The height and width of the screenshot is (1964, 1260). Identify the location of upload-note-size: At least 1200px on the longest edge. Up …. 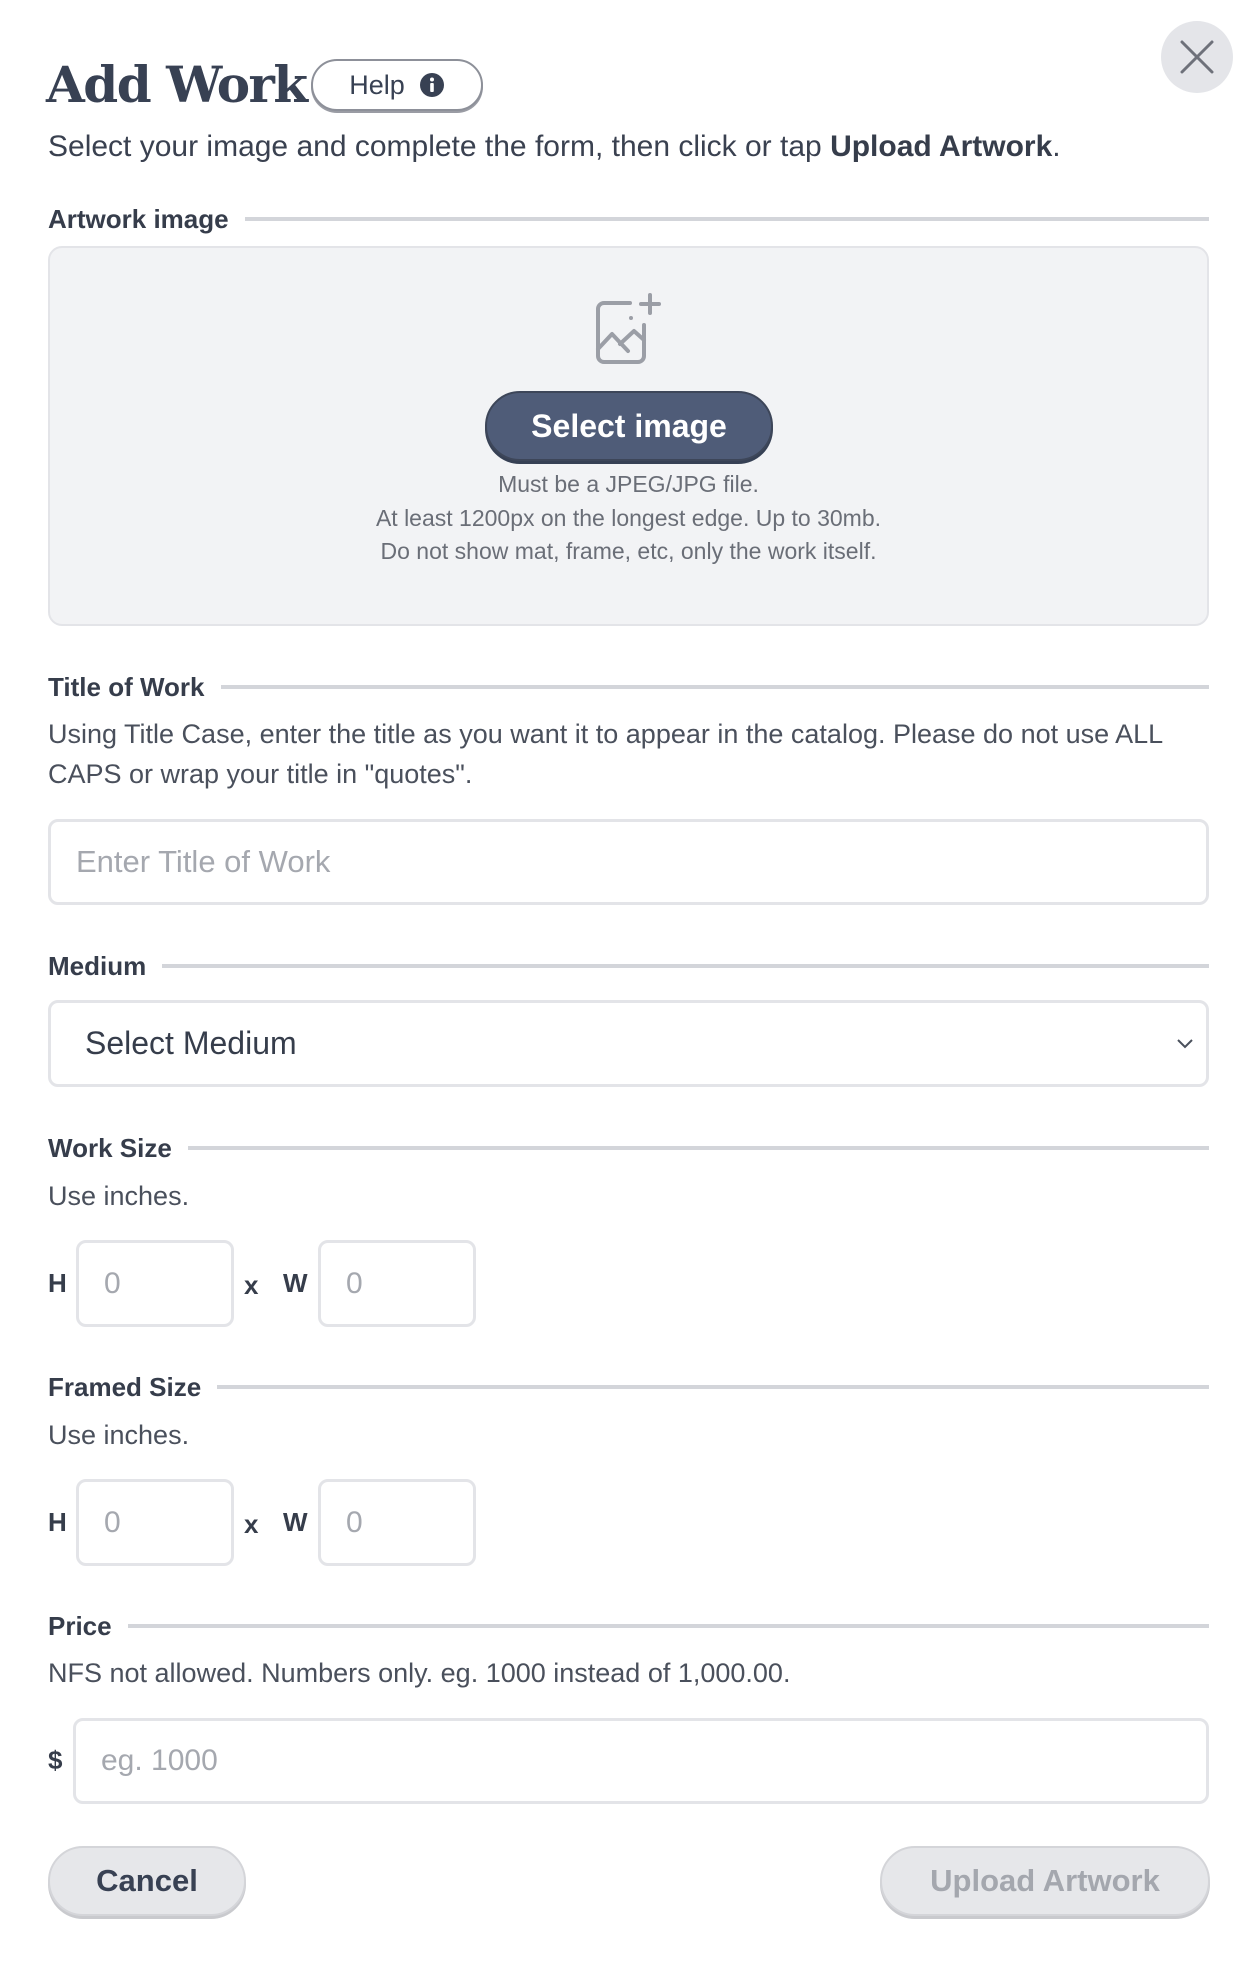
(628, 518).